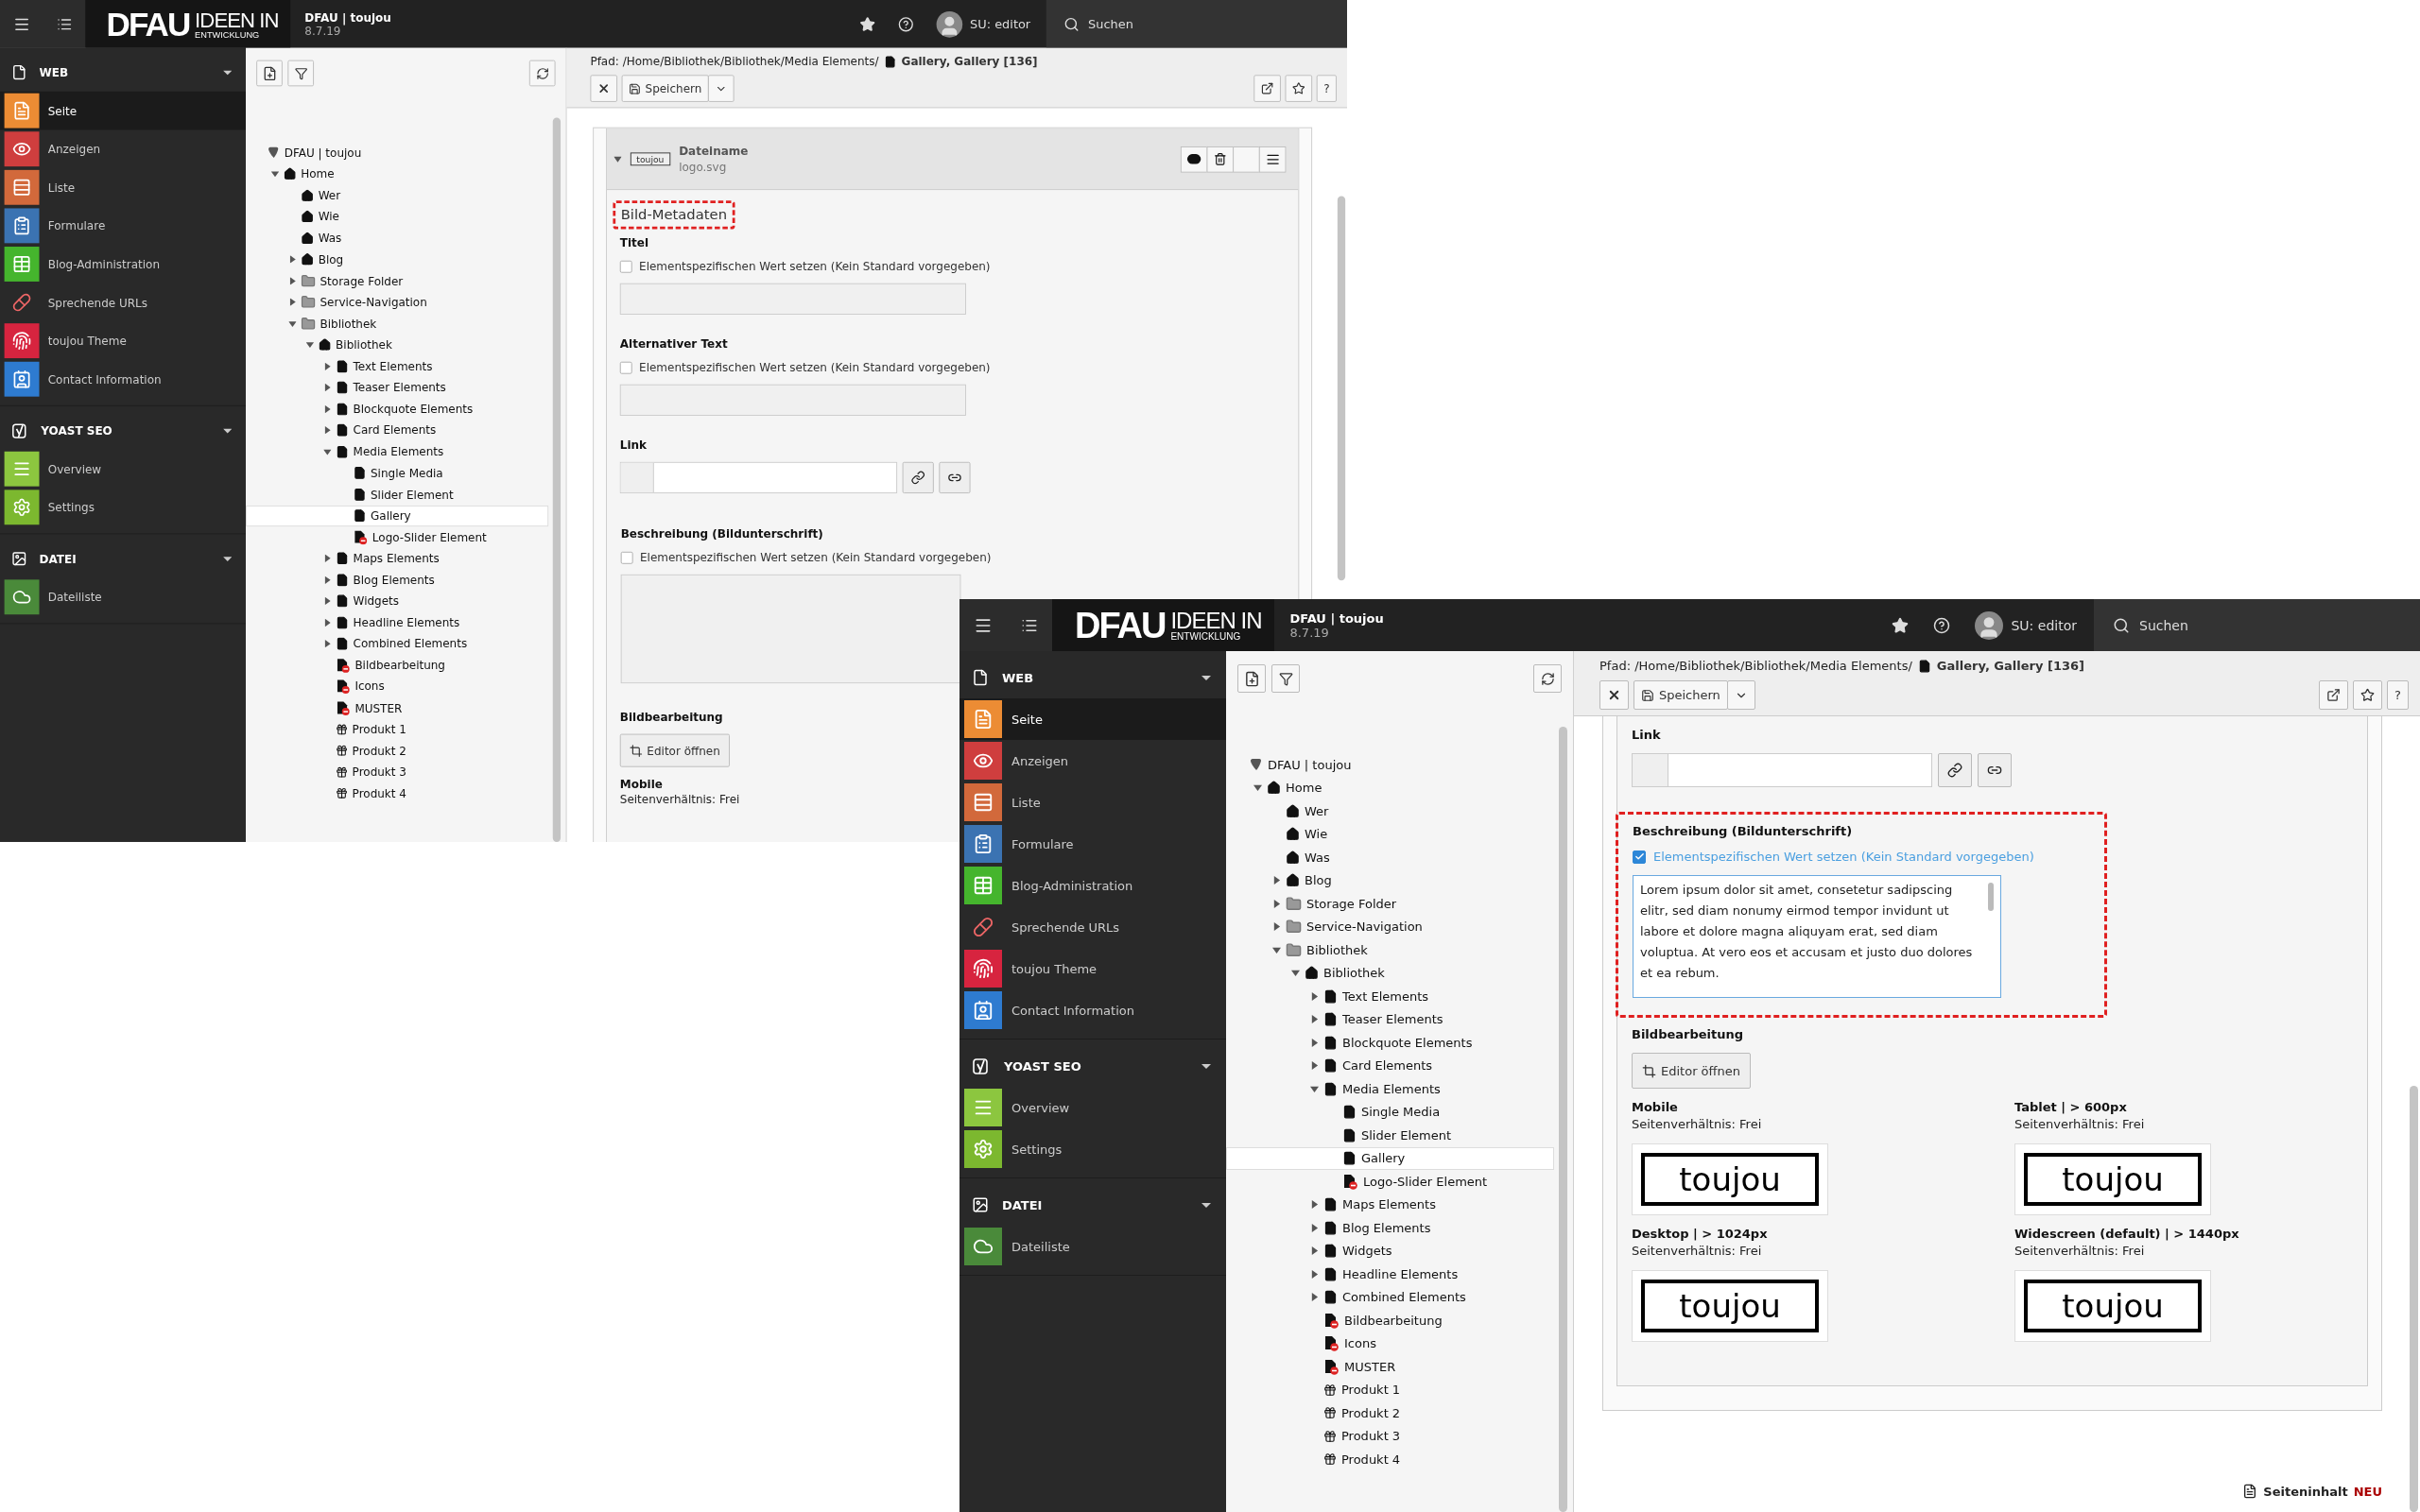 This screenshot has height=1512, width=2420. I want to click on module-item: Formulare, so click(1092, 844).